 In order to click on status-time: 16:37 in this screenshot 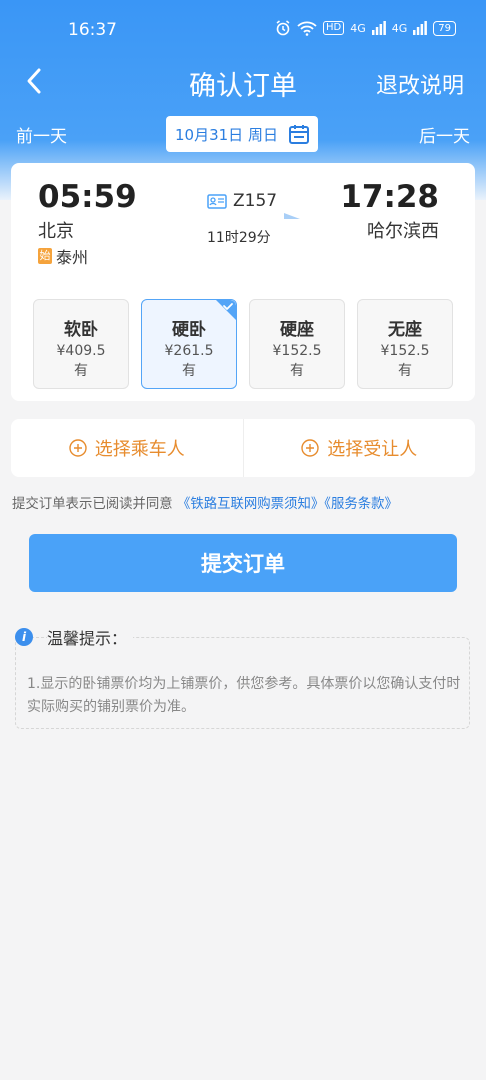, I will do `click(92, 30)`.